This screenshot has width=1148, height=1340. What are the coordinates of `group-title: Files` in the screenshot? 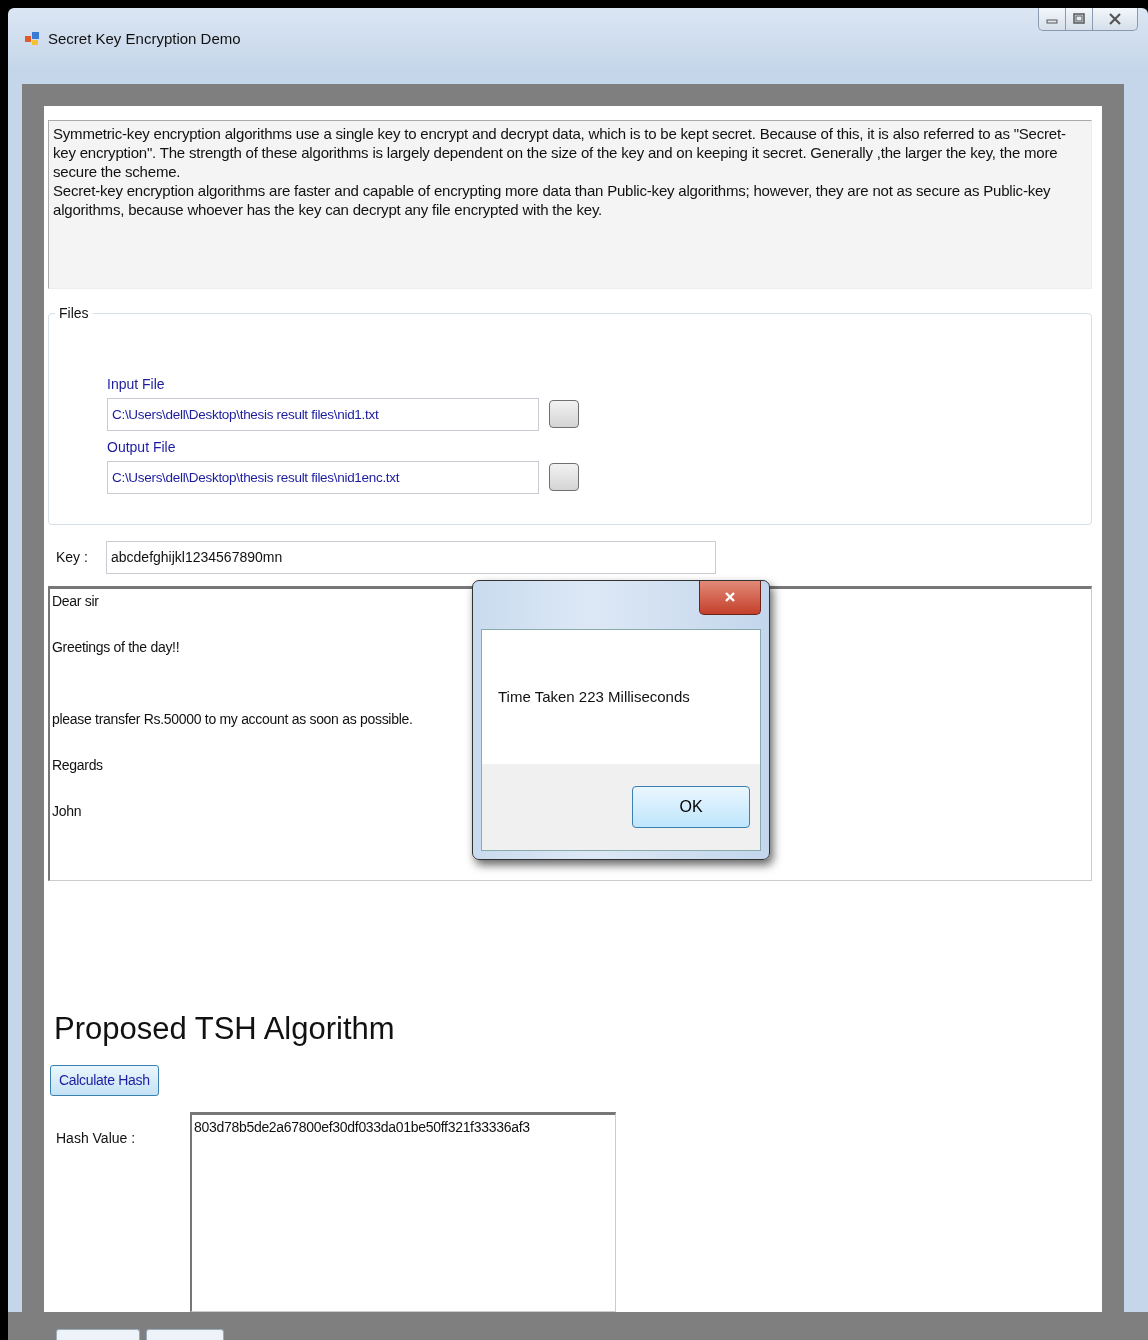 It's located at (74, 312).